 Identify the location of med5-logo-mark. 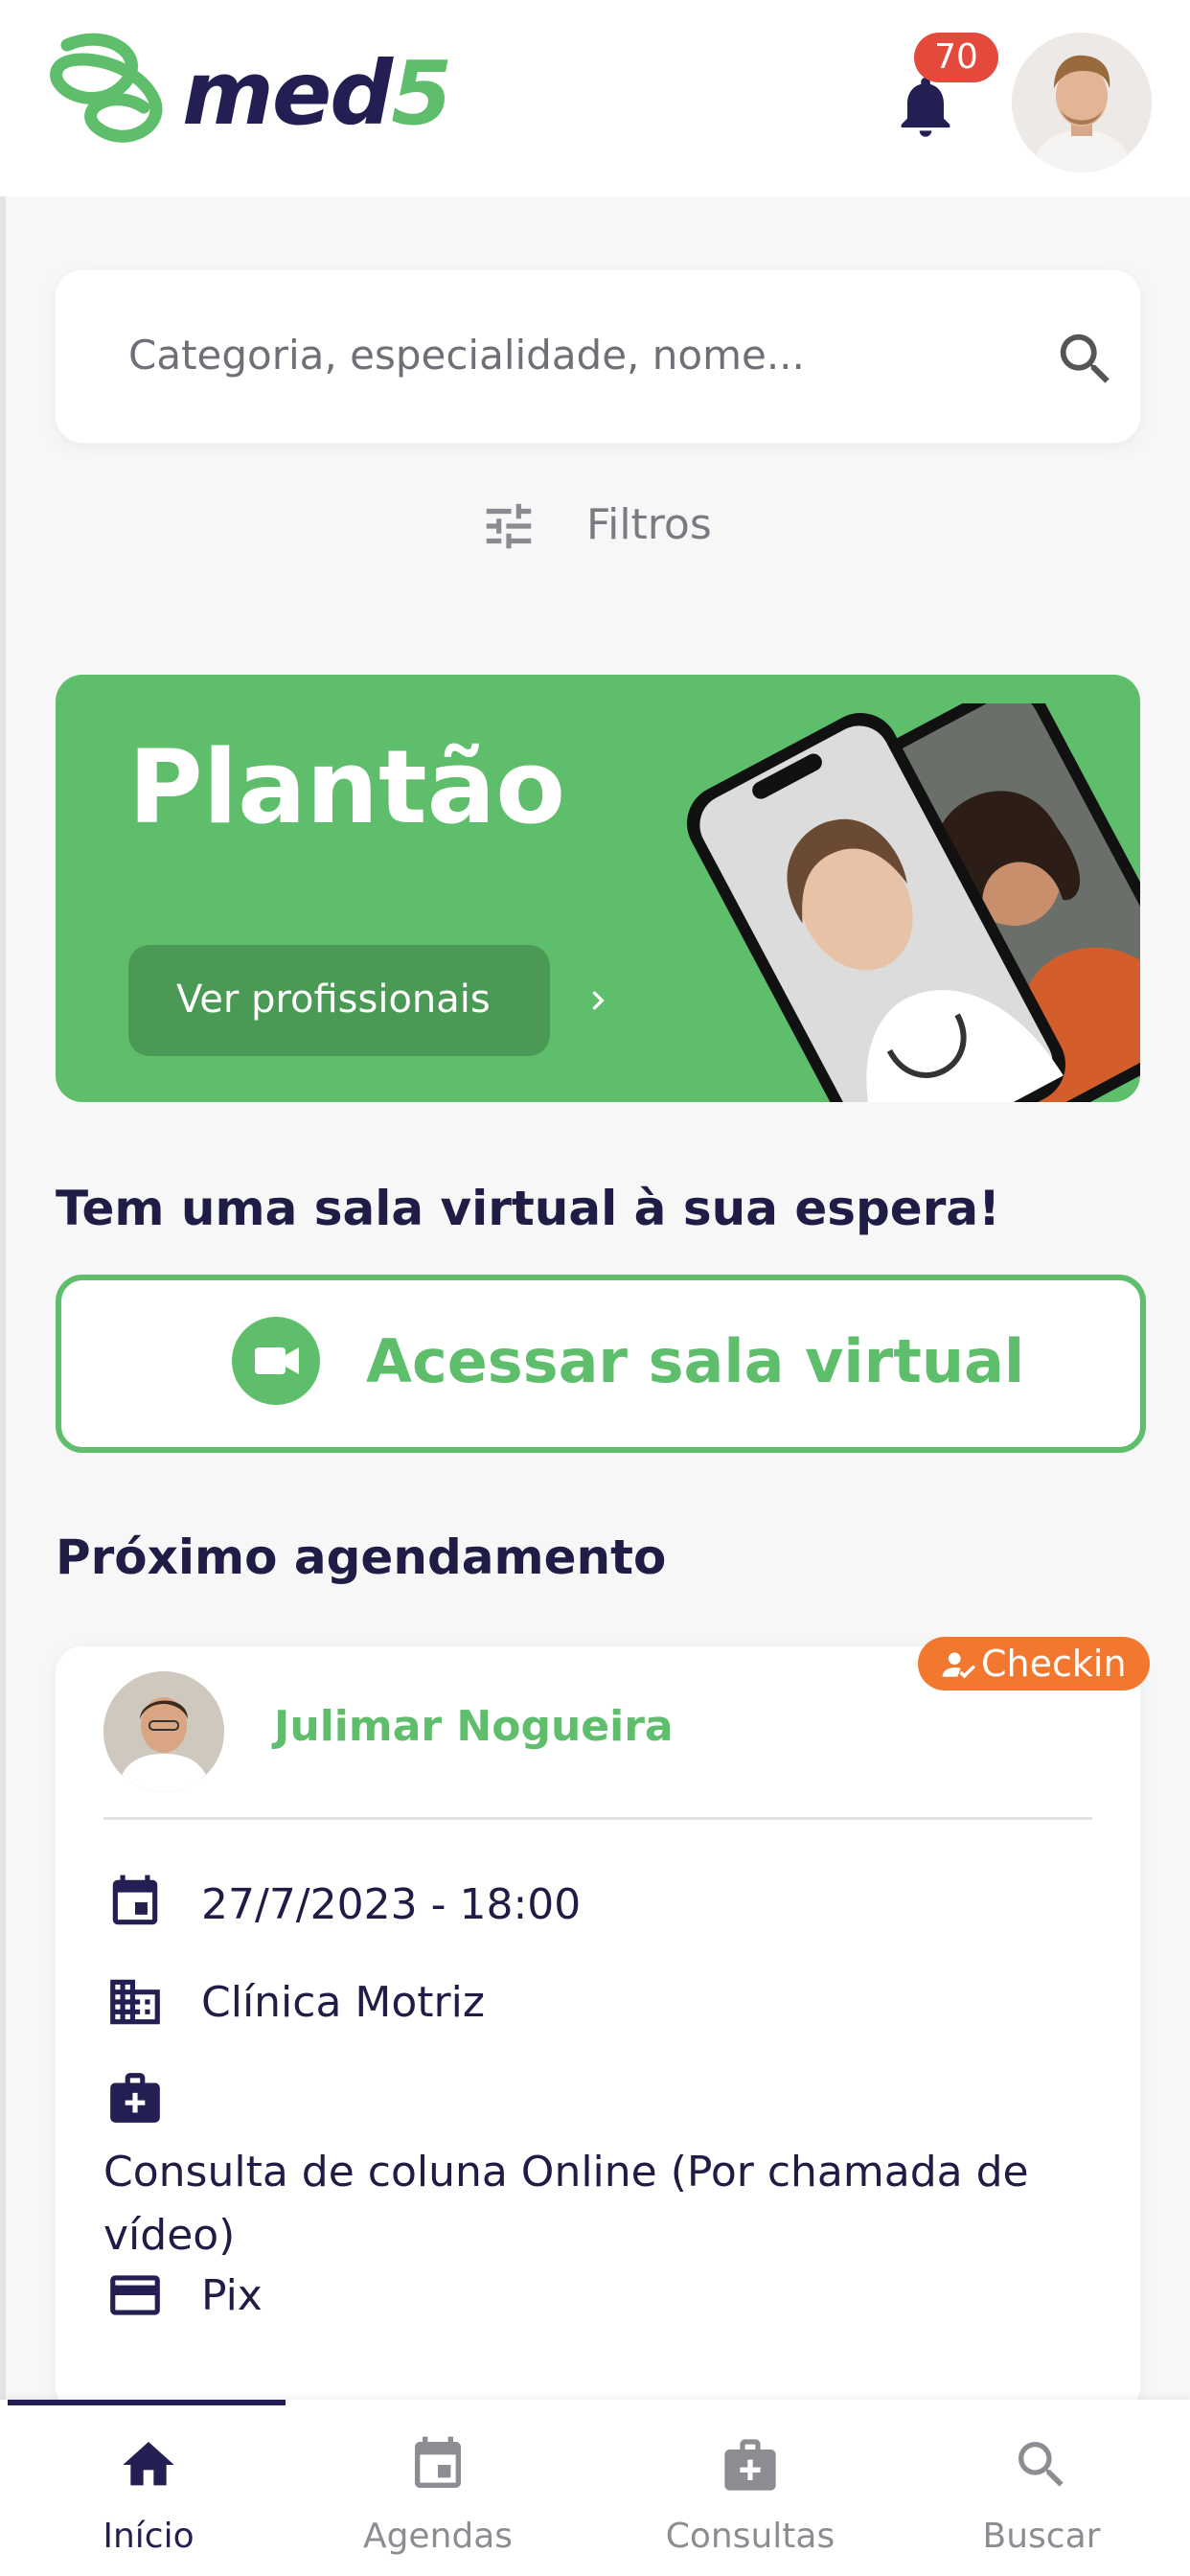
(107, 88).